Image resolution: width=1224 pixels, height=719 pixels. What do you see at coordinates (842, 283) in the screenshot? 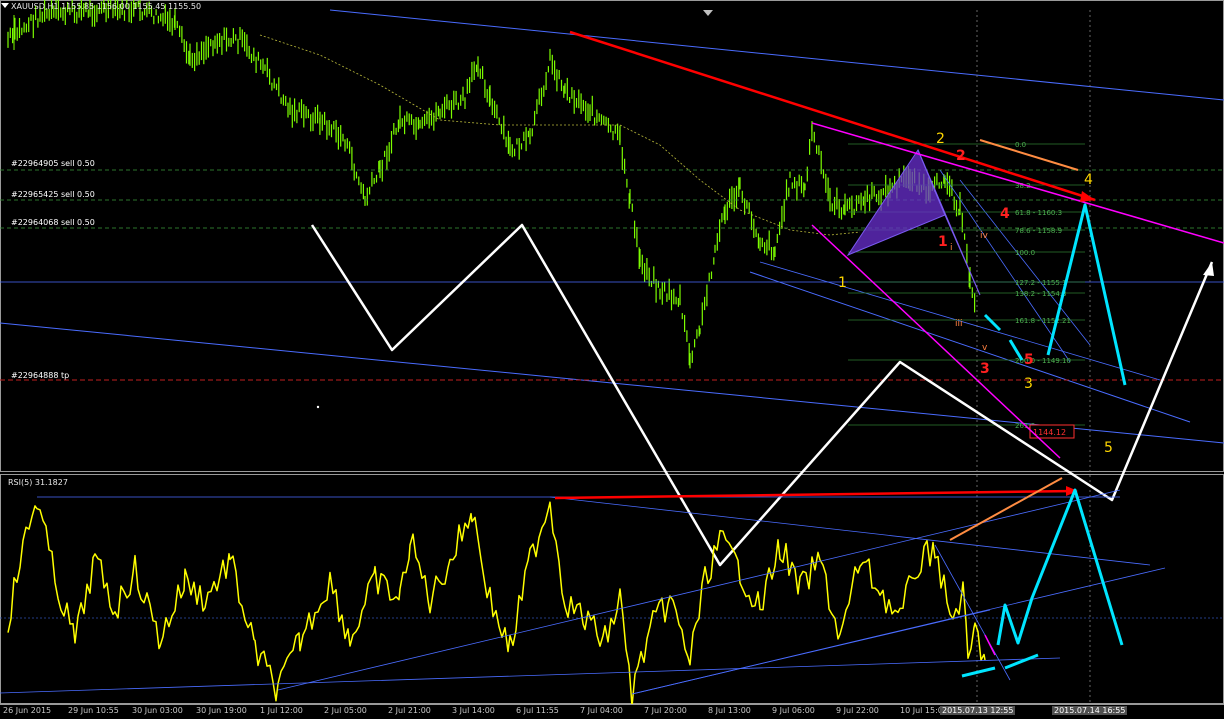
I see `wave-label-yellow: 1` at bounding box center [842, 283].